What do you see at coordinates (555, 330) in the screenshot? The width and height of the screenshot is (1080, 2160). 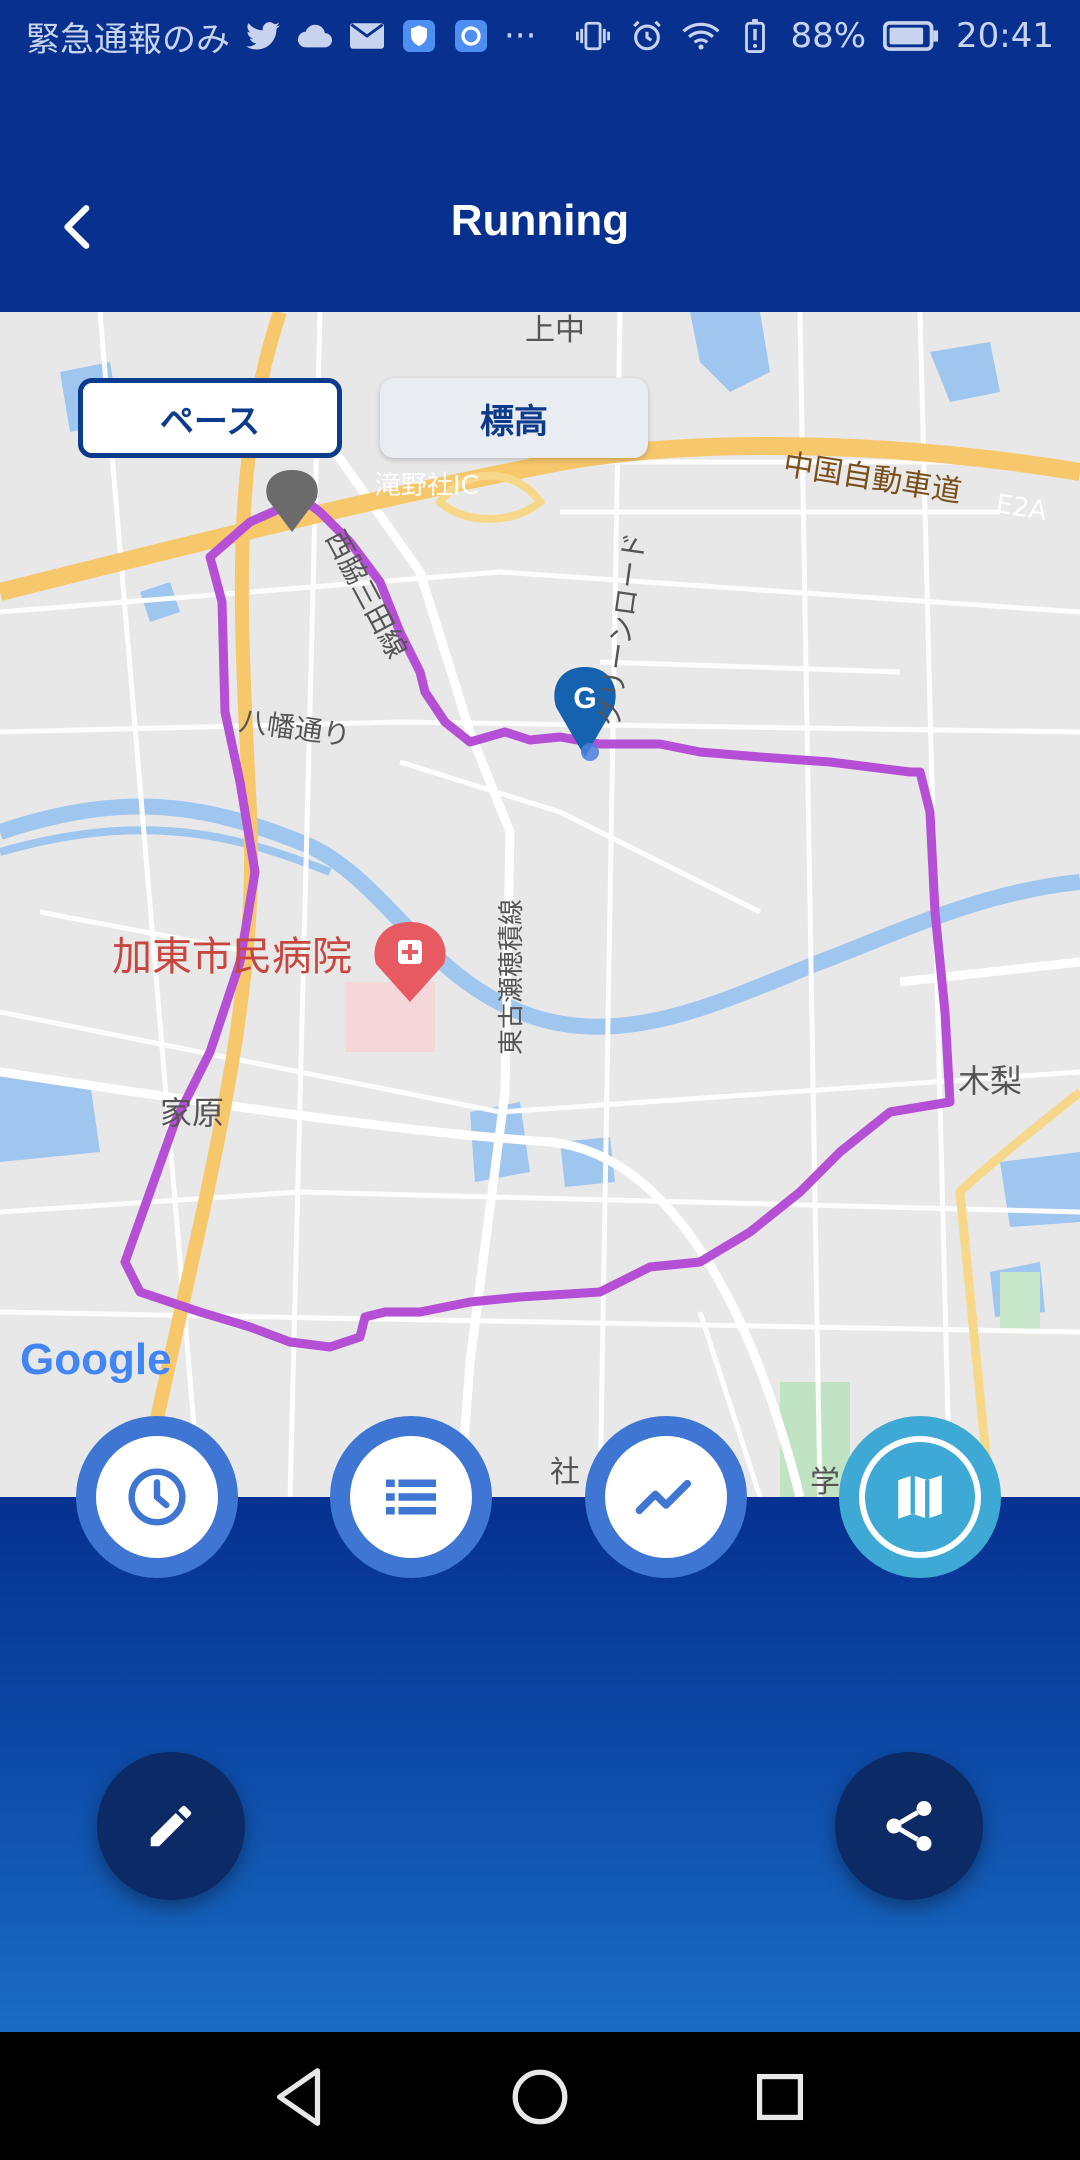 I see `label-kaminaka: 上中` at bounding box center [555, 330].